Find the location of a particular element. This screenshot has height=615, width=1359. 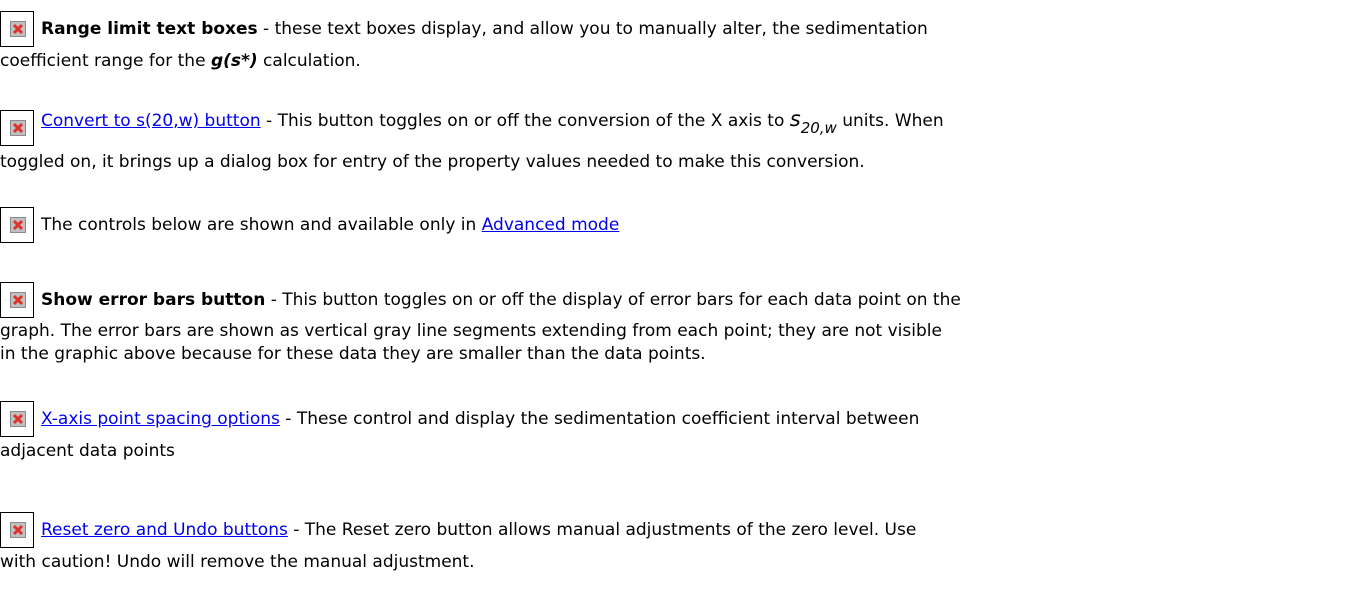

entry-text-line: adjacent data points is located at coordinates (87, 451).